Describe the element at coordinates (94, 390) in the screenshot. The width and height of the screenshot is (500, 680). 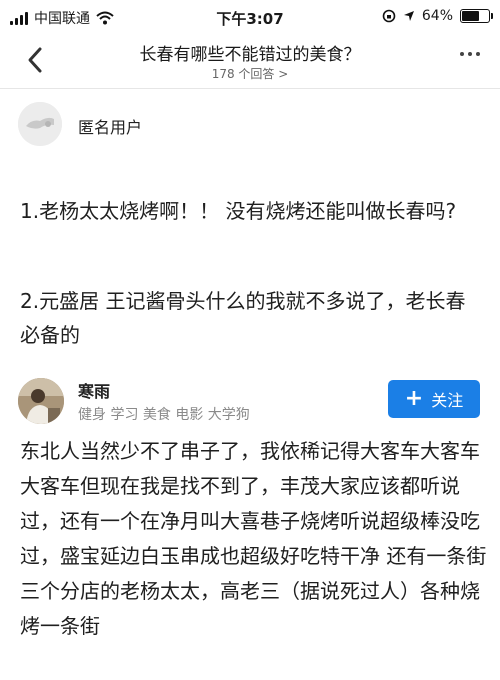
I see `author-name: 寒雨` at that location.